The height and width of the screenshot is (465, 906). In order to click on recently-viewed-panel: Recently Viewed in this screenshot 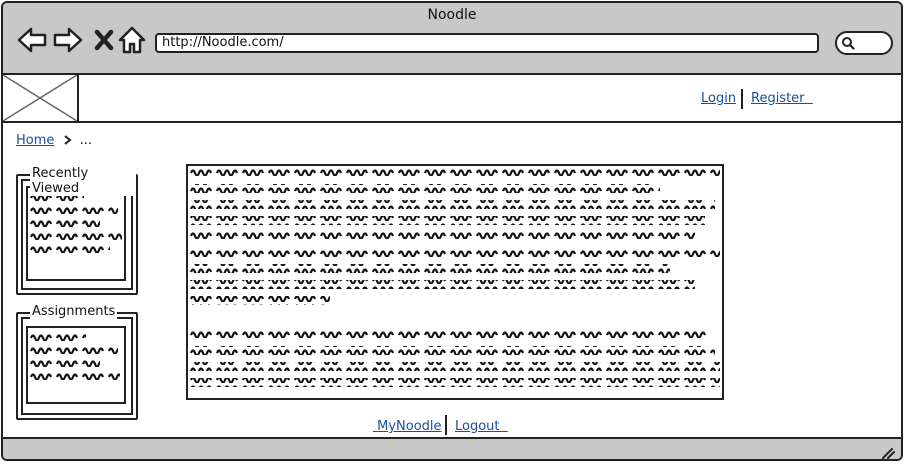, I will do `click(77, 230)`.